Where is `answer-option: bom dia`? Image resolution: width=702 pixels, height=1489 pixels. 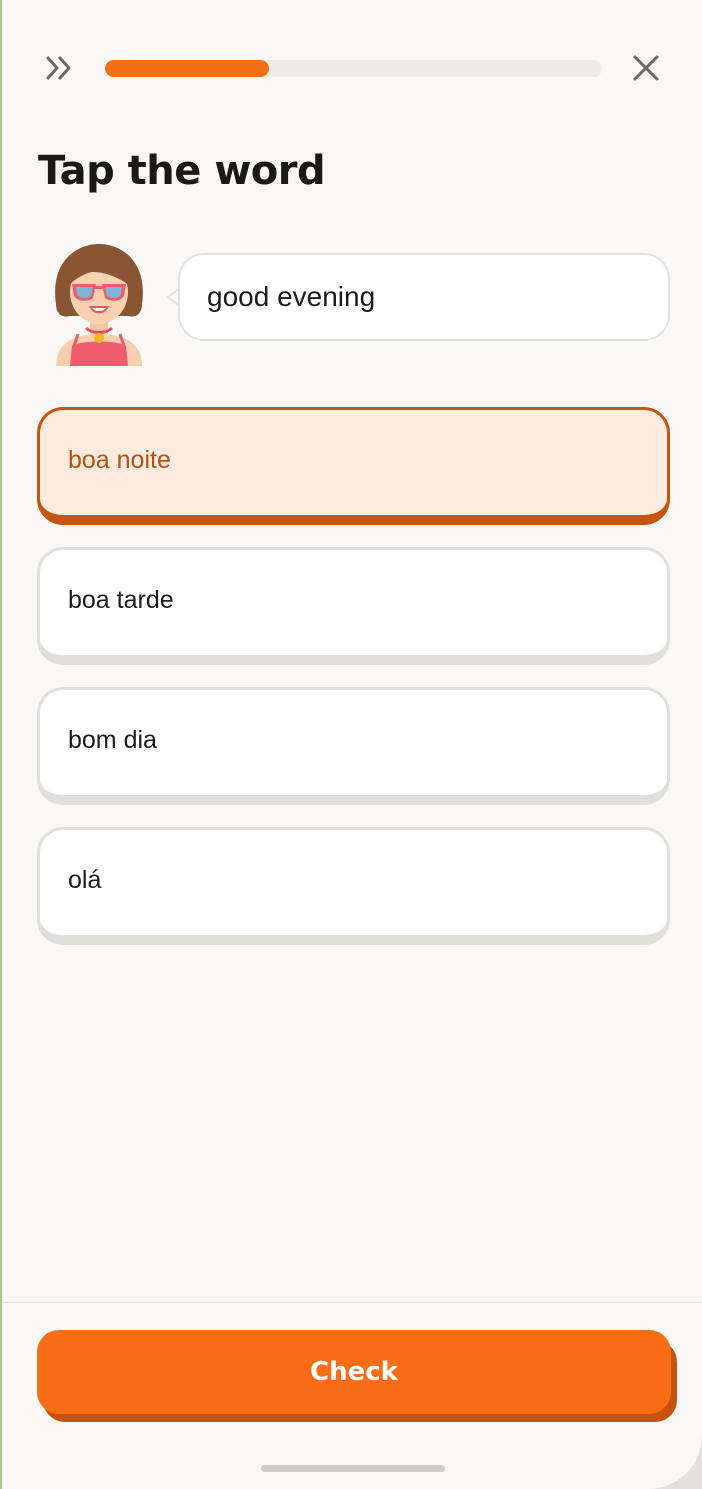 answer-option: bom dia is located at coordinates (353, 746).